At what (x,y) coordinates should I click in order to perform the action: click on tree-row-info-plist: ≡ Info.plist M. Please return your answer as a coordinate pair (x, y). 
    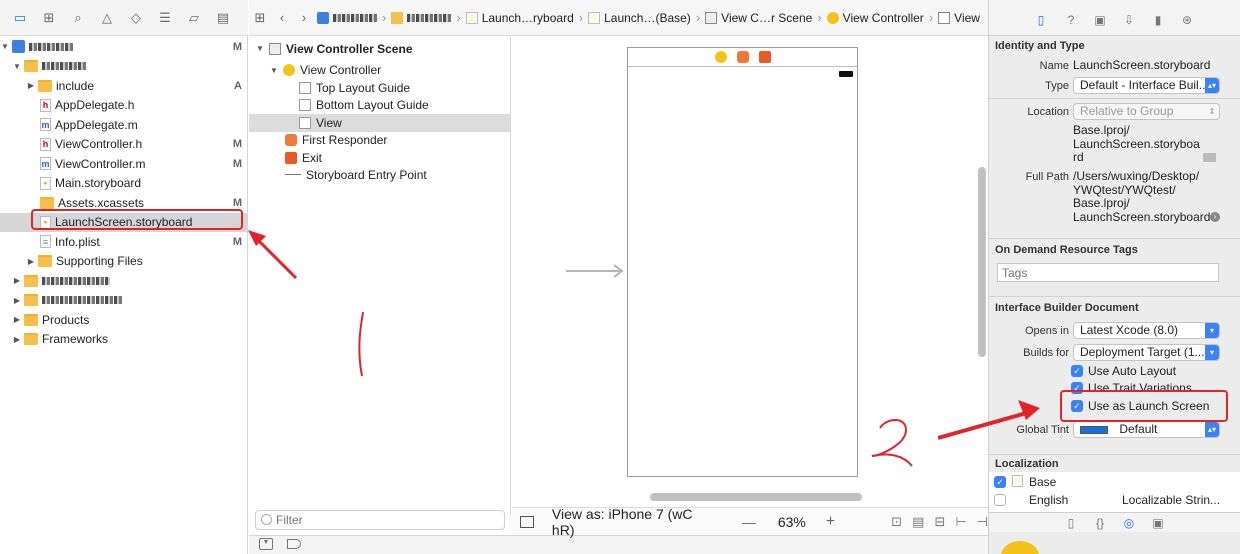
    Looking at the image, I should click on (124, 242).